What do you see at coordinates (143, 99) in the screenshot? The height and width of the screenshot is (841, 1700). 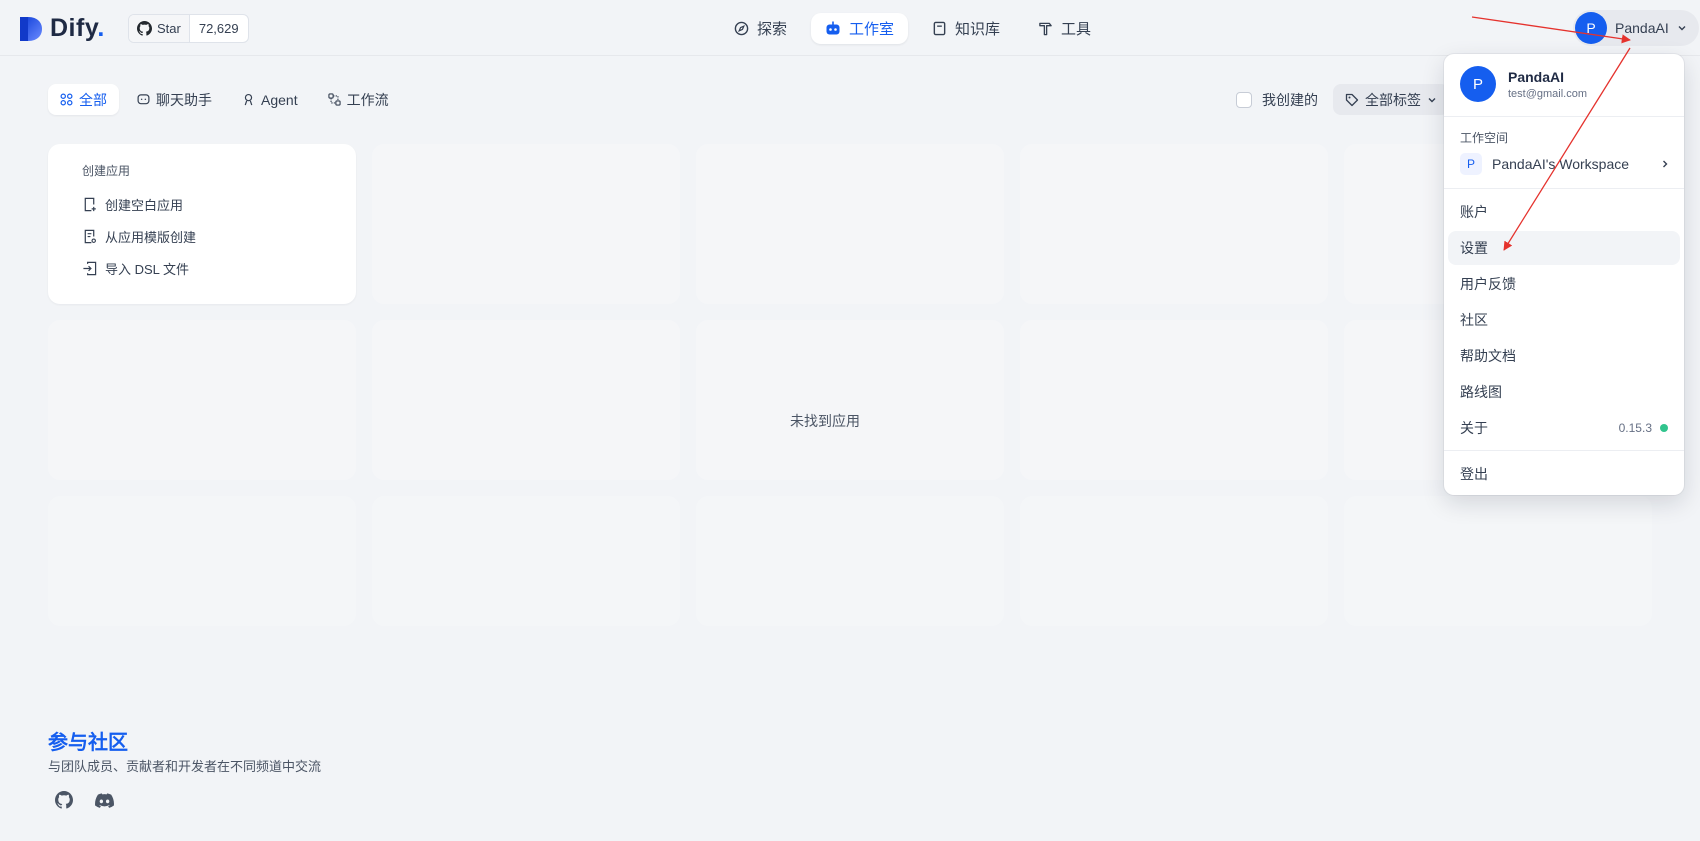 I see `chat-icon` at bounding box center [143, 99].